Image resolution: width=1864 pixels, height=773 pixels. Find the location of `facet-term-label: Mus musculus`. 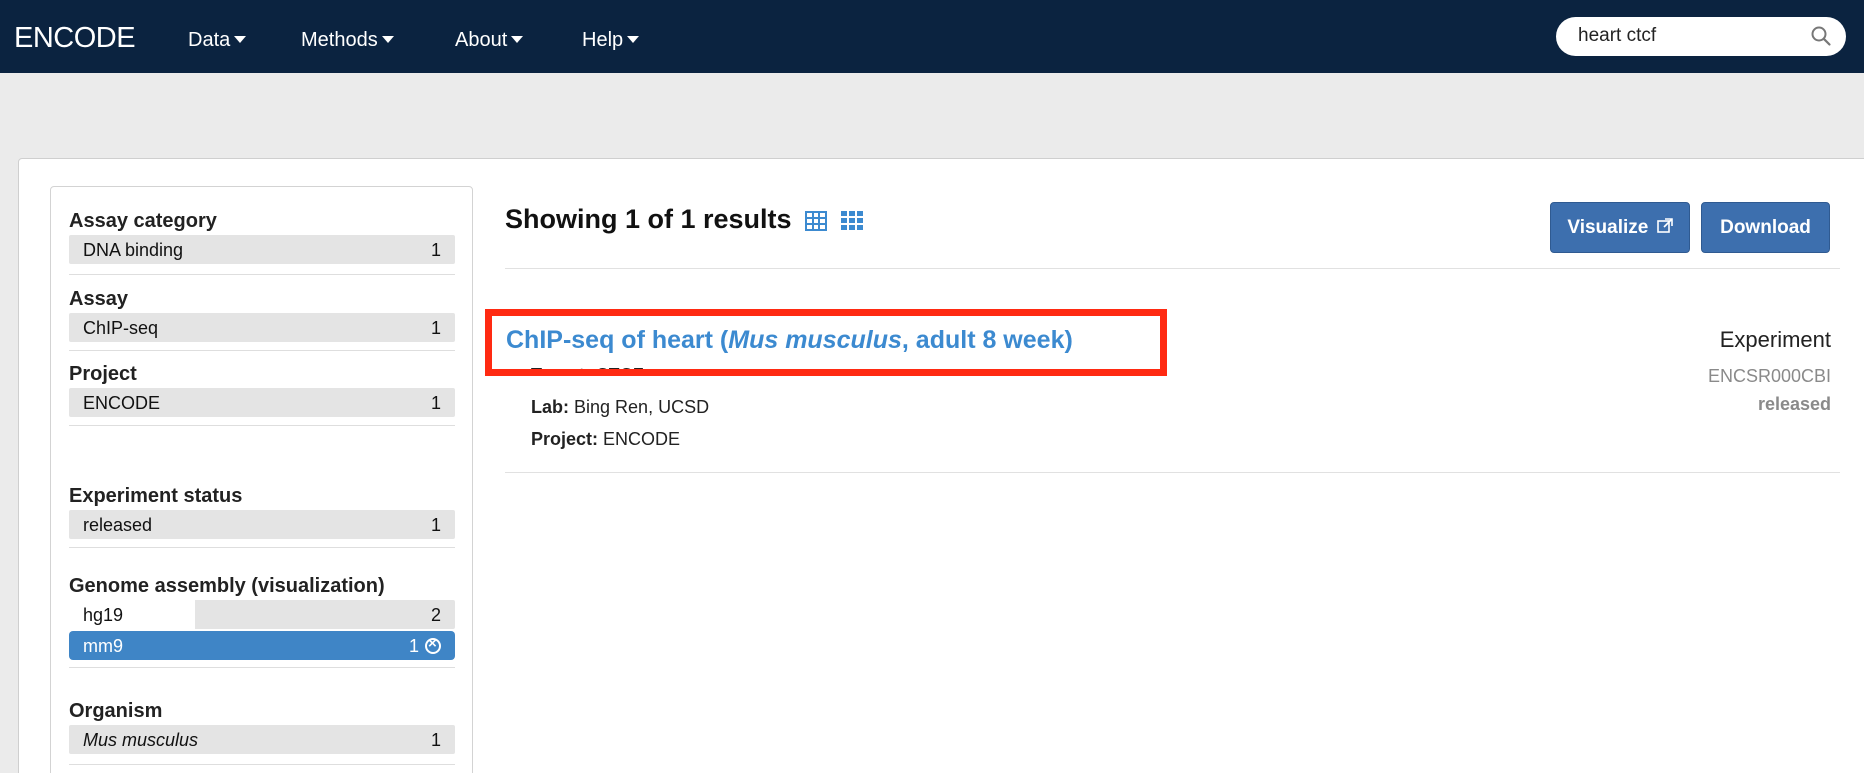

facet-term-label: Mus musculus is located at coordinates (141, 740).